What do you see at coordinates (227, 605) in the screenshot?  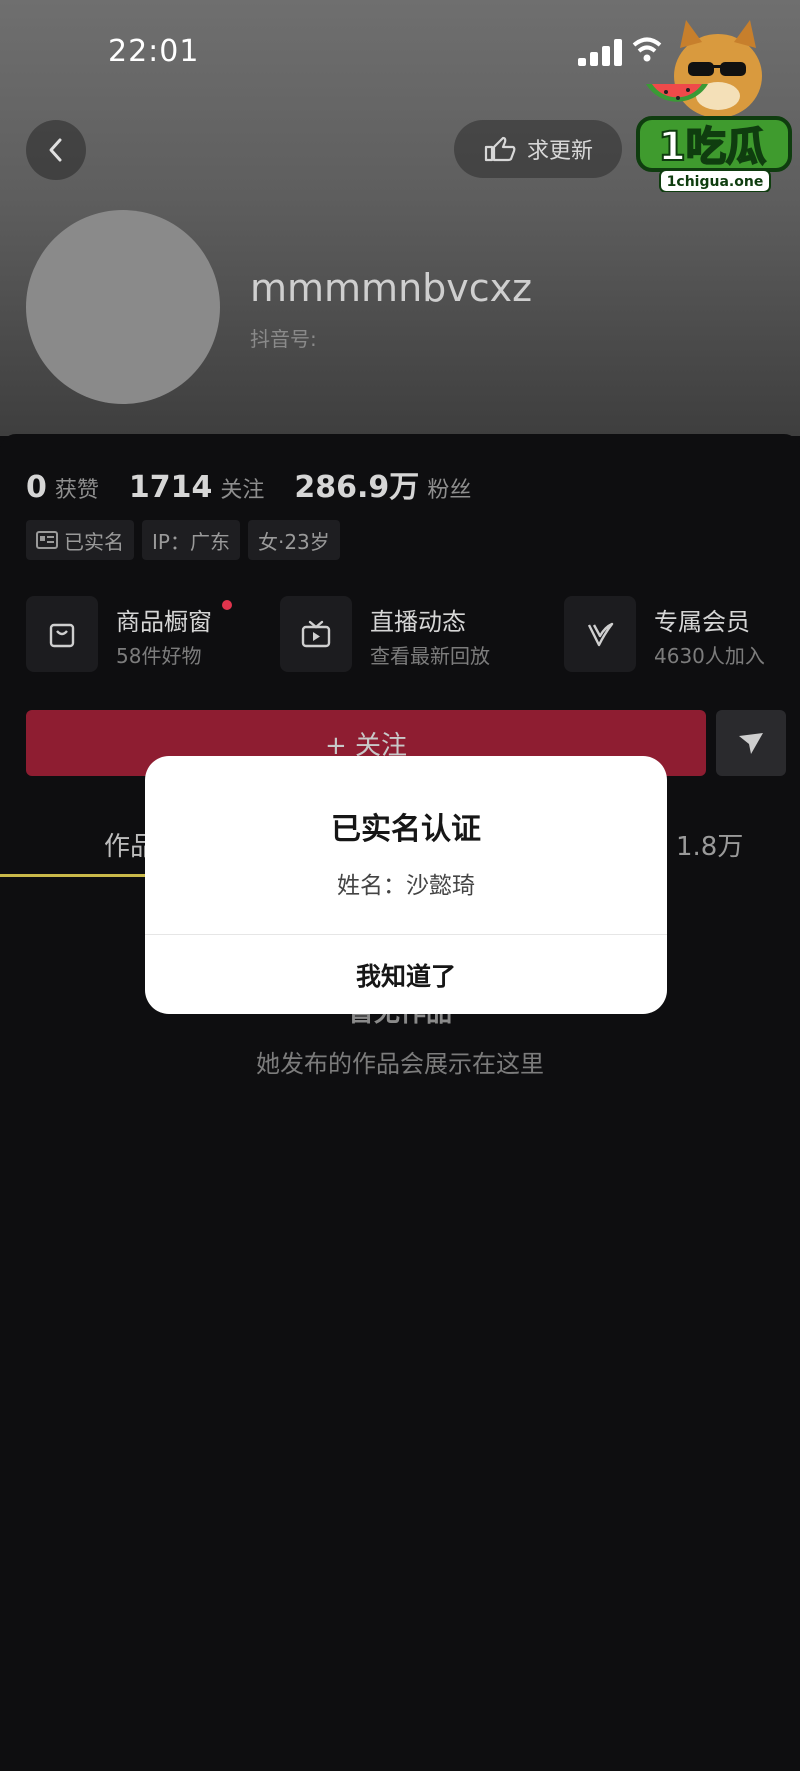 I see `notification-dot` at bounding box center [227, 605].